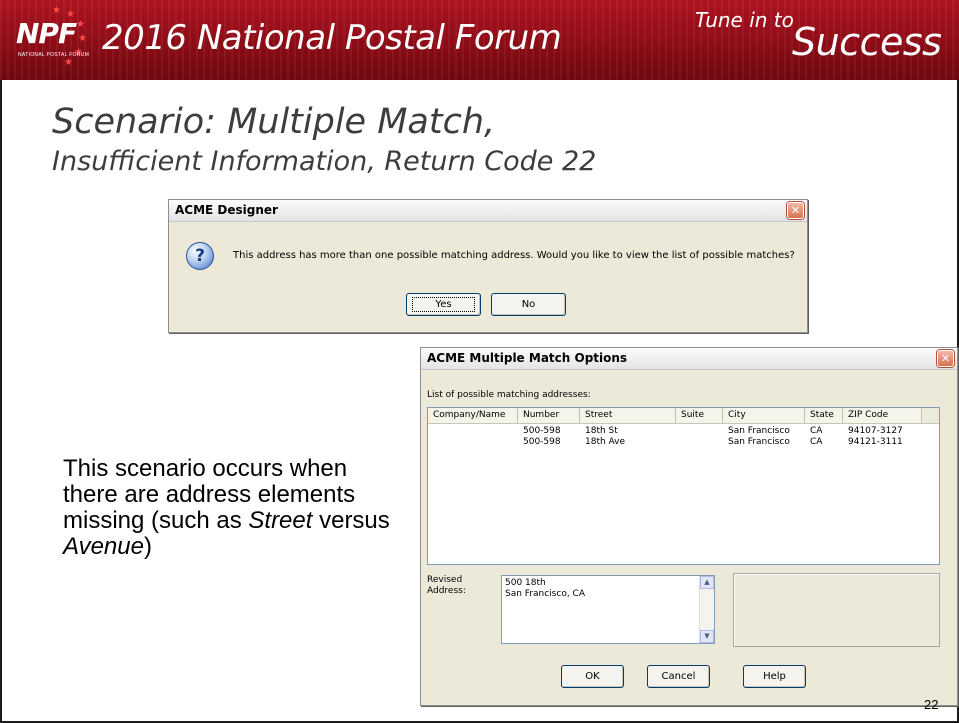  I want to click on slide-title-line2: Insufficient Information, Return Code 22, so click(324, 161).